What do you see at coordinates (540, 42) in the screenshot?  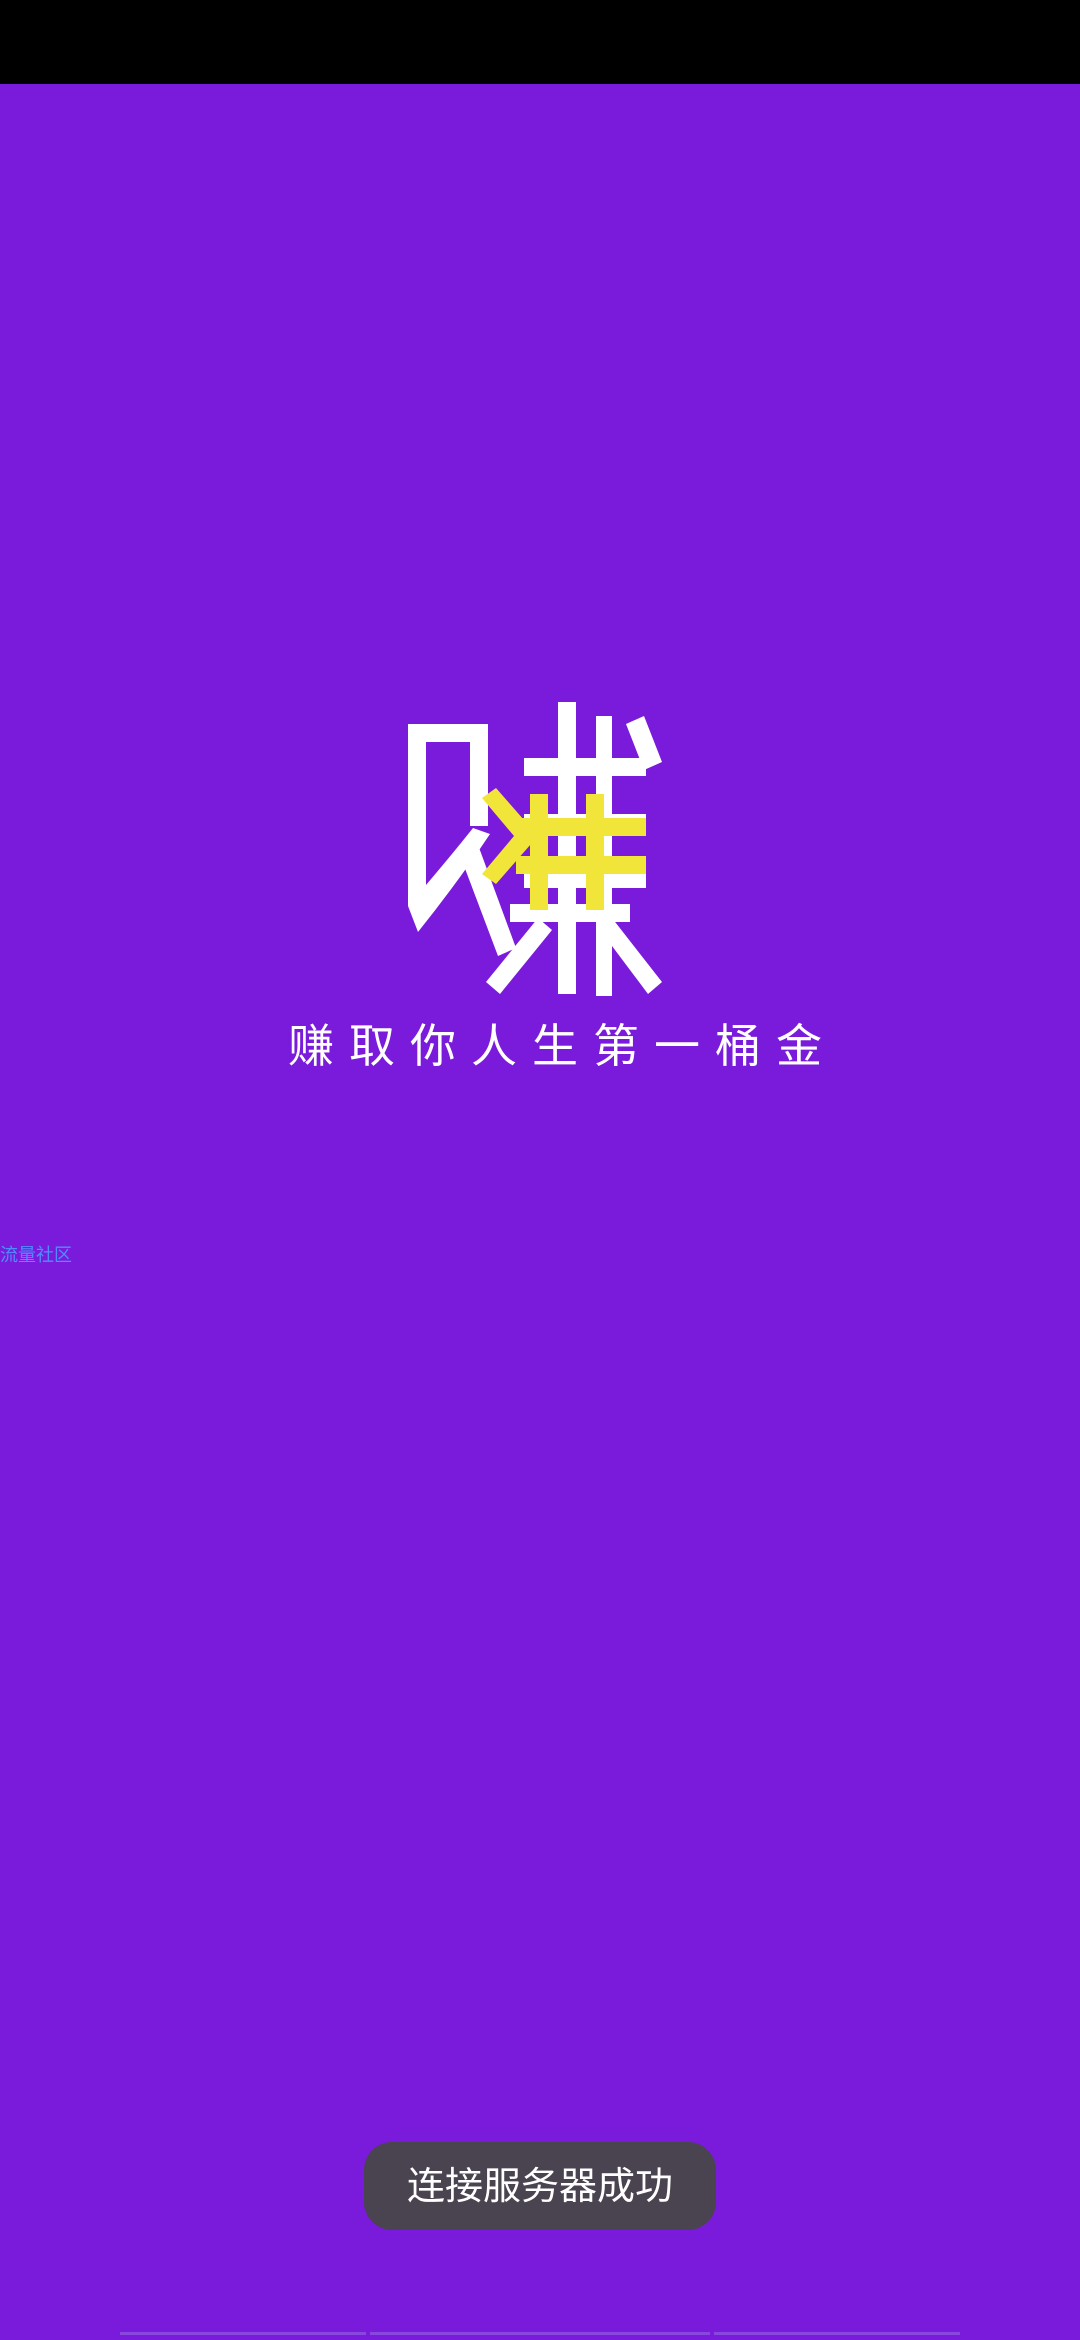 I see `status-bar` at bounding box center [540, 42].